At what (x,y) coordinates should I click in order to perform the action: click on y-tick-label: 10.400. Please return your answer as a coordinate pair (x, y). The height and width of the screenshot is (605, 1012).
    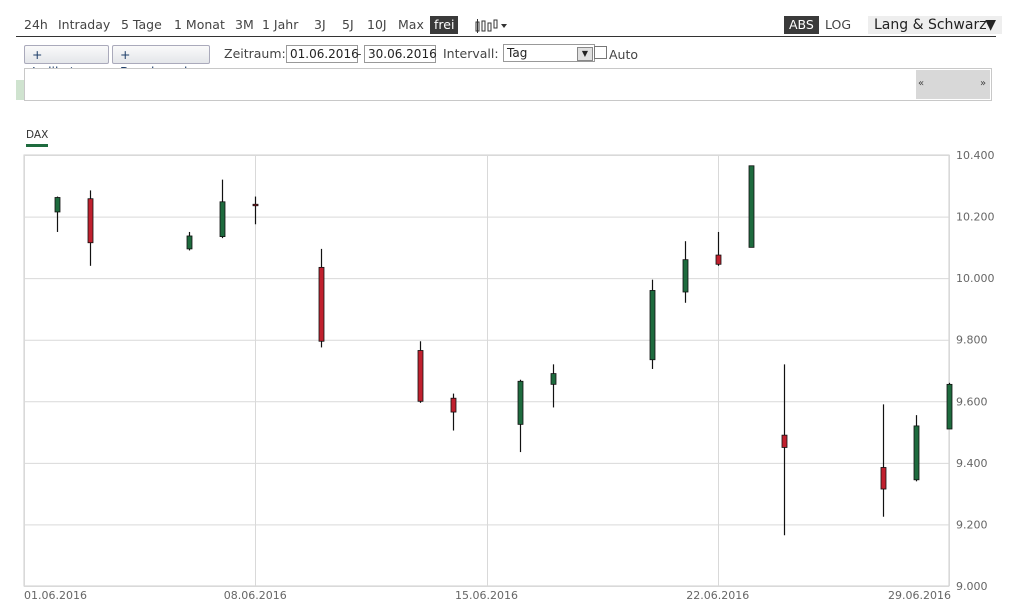
    Looking at the image, I should click on (975, 155).